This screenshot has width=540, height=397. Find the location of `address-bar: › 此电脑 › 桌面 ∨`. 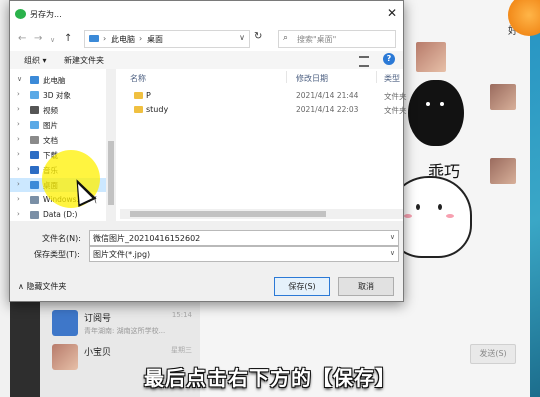

address-bar: › 此电脑 › 桌面 ∨ is located at coordinates (167, 39).